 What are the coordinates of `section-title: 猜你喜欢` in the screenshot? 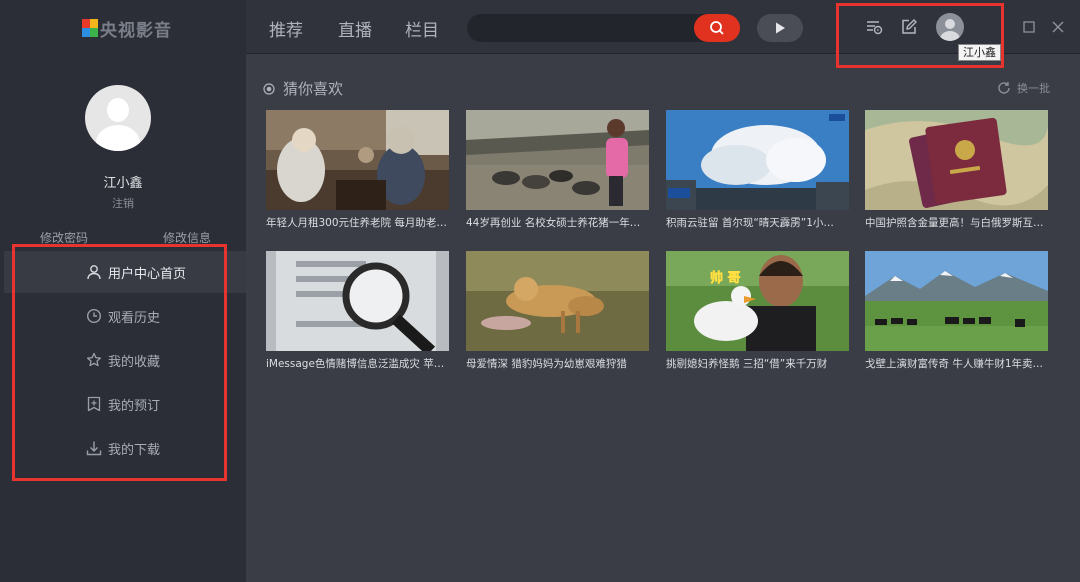 It's located at (303, 88).